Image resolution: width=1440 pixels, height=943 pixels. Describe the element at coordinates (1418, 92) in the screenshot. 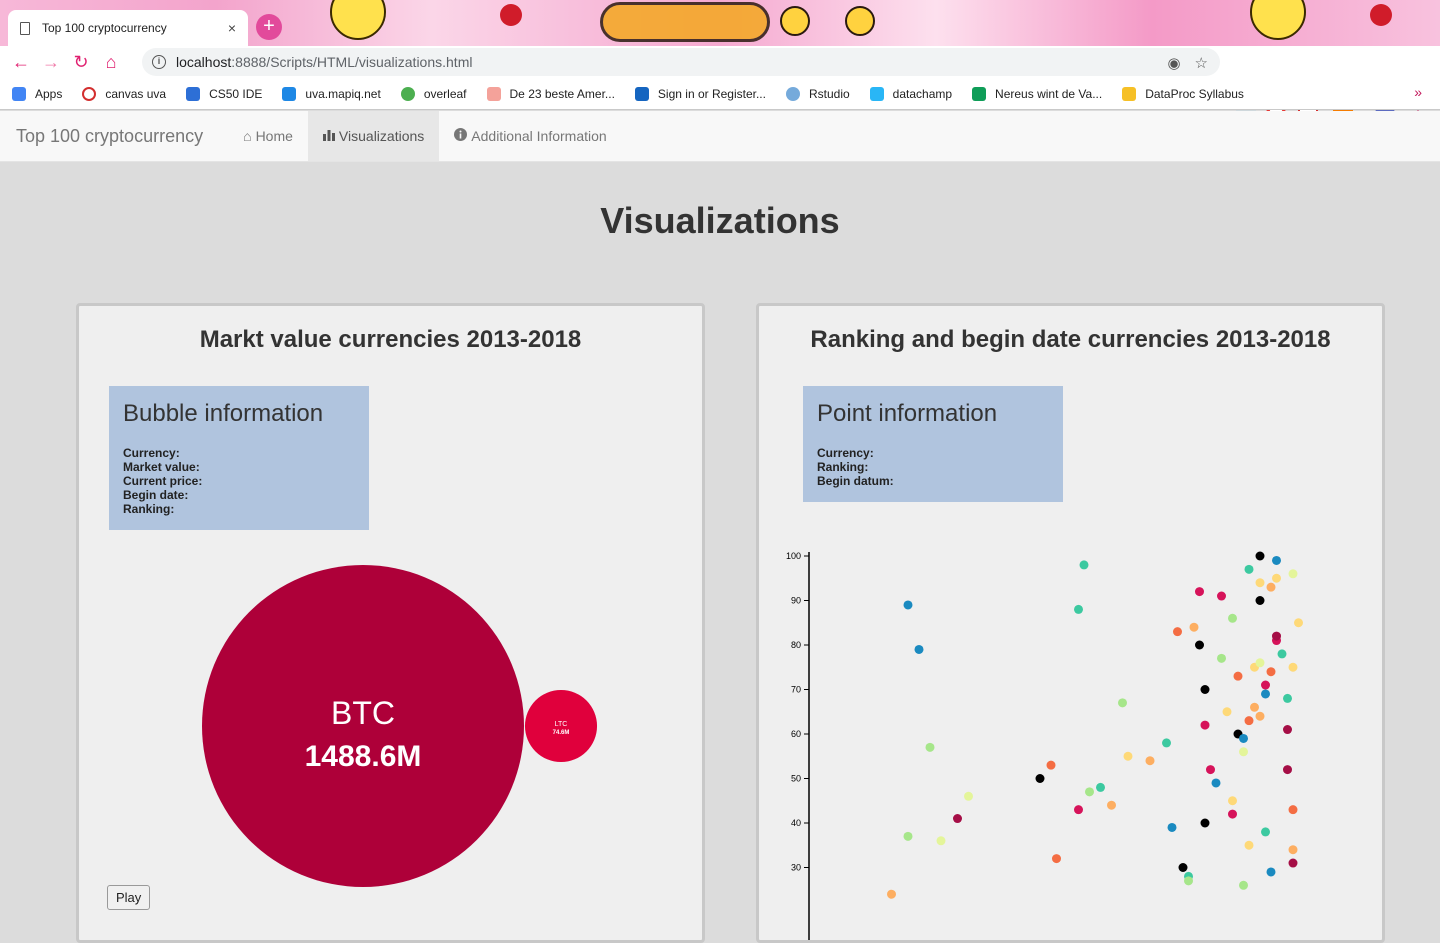

I see `more-bookmarks-icon: »` at that location.